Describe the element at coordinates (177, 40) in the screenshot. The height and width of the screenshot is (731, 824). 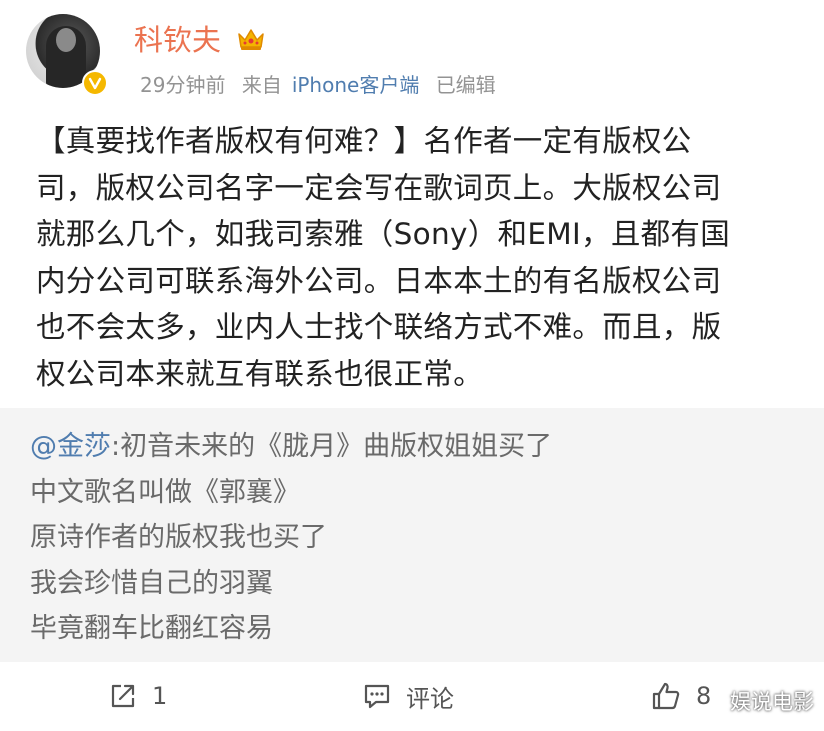
I see `username: 科钦夫` at that location.